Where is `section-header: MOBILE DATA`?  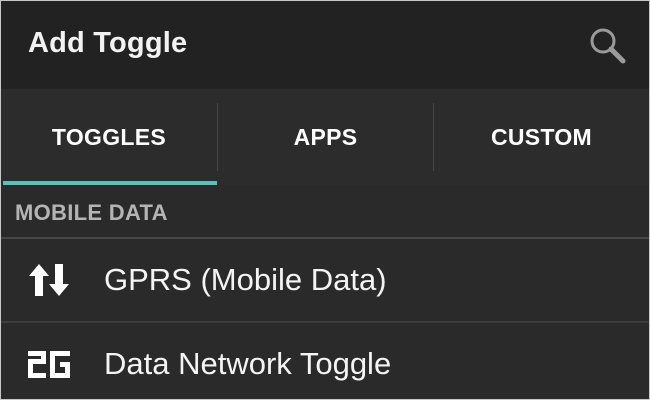 section-header: MOBILE DATA is located at coordinates (325, 212).